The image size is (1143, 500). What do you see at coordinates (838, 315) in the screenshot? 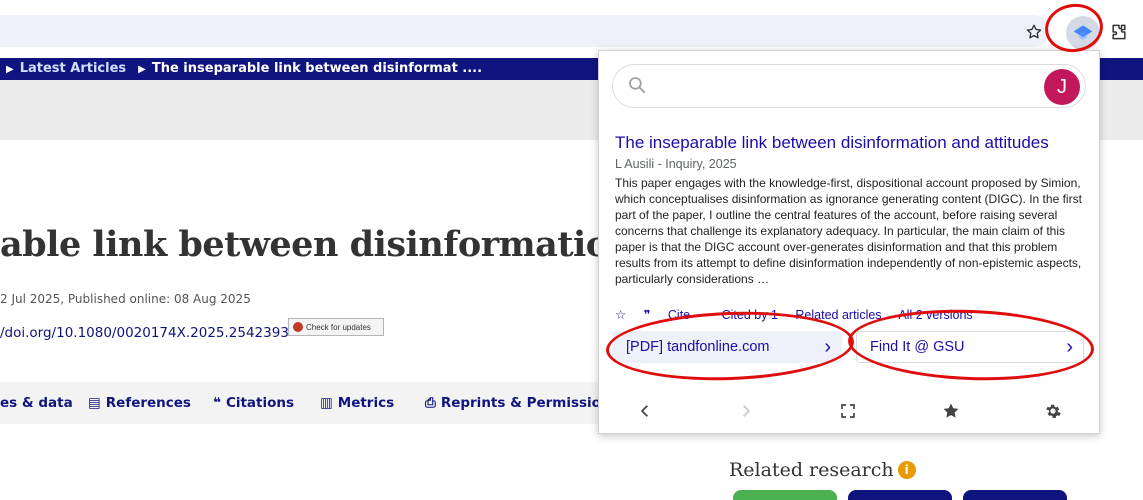
I see `related-articles-link: Related articles` at bounding box center [838, 315].